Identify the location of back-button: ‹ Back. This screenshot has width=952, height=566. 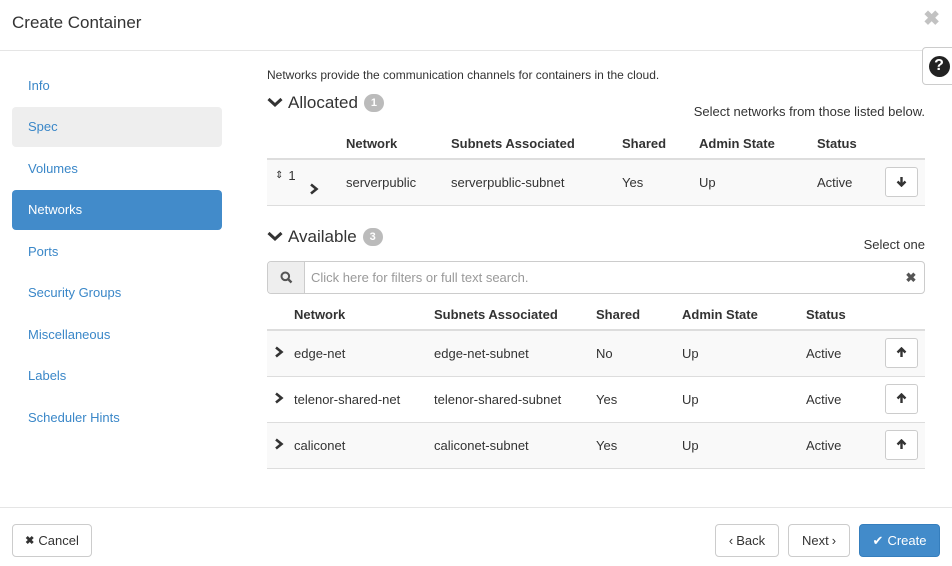
(747, 540).